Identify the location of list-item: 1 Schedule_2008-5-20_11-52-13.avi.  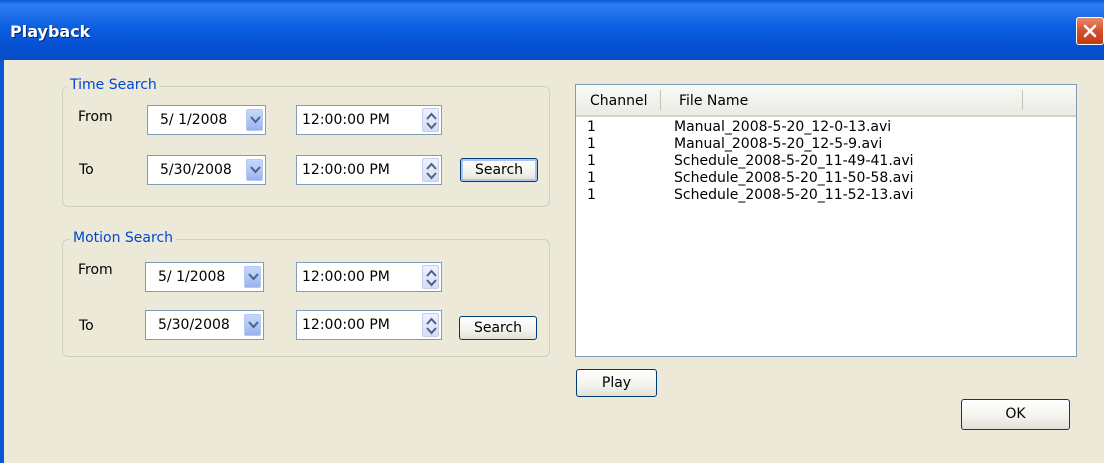
(826, 195).